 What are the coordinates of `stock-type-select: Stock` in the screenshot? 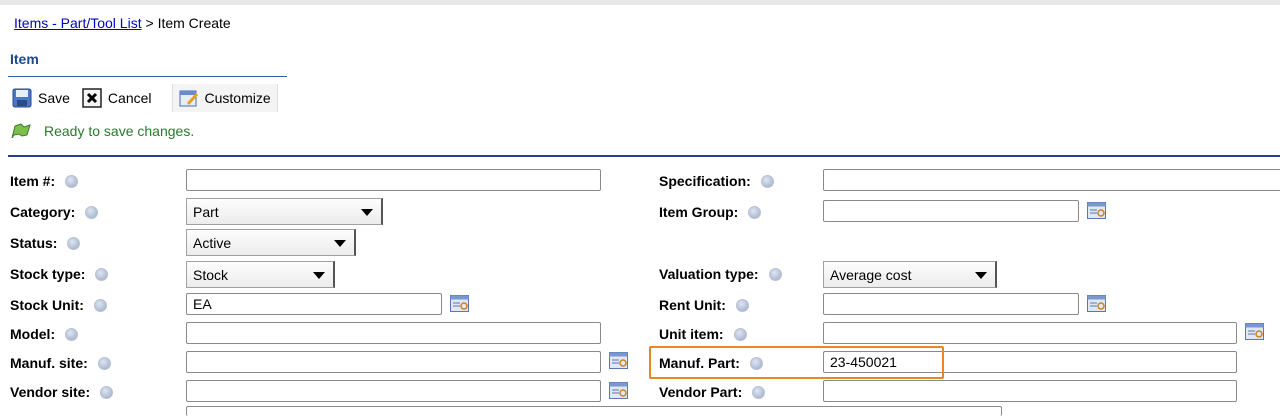 It's located at (260, 274).